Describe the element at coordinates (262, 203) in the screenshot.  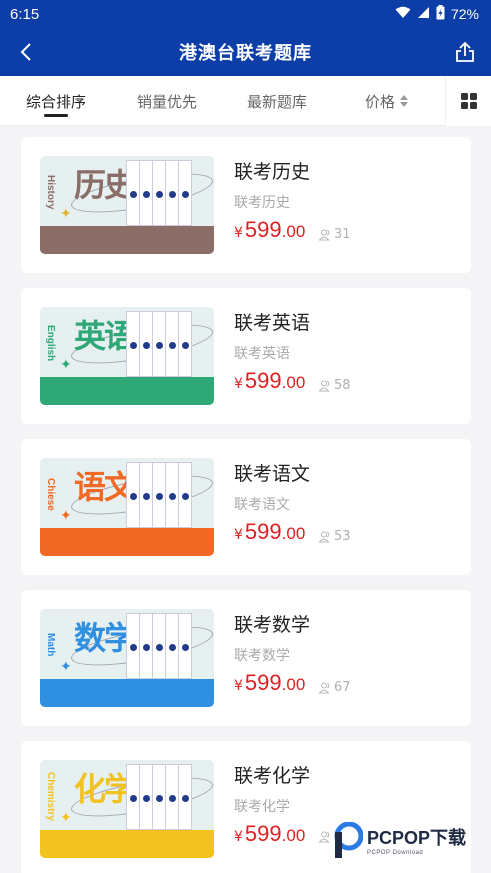
I see `product-subtitle: 联考历史` at that location.